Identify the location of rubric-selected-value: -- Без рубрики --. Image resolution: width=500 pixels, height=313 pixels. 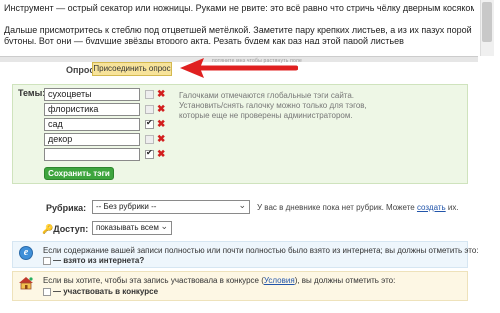
(126, 206).